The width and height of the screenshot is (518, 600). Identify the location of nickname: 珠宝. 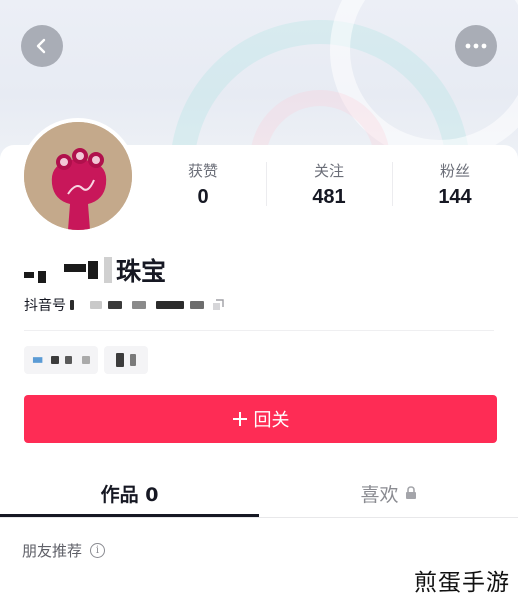
(95, 270).